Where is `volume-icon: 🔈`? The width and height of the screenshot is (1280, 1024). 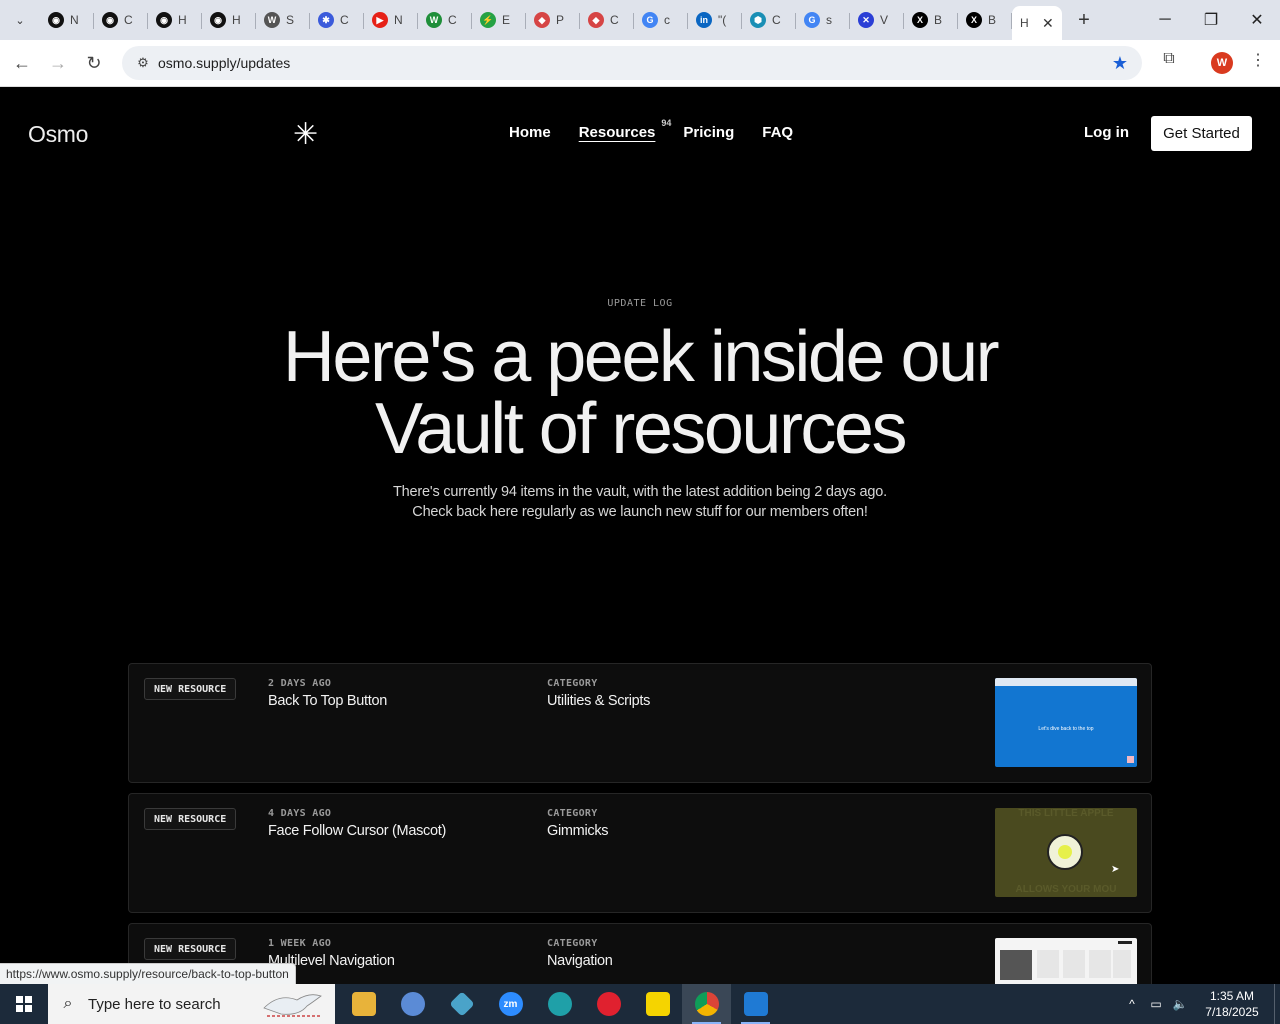
volume-icon: 🔈 is located at coordinates (1180, 1004).